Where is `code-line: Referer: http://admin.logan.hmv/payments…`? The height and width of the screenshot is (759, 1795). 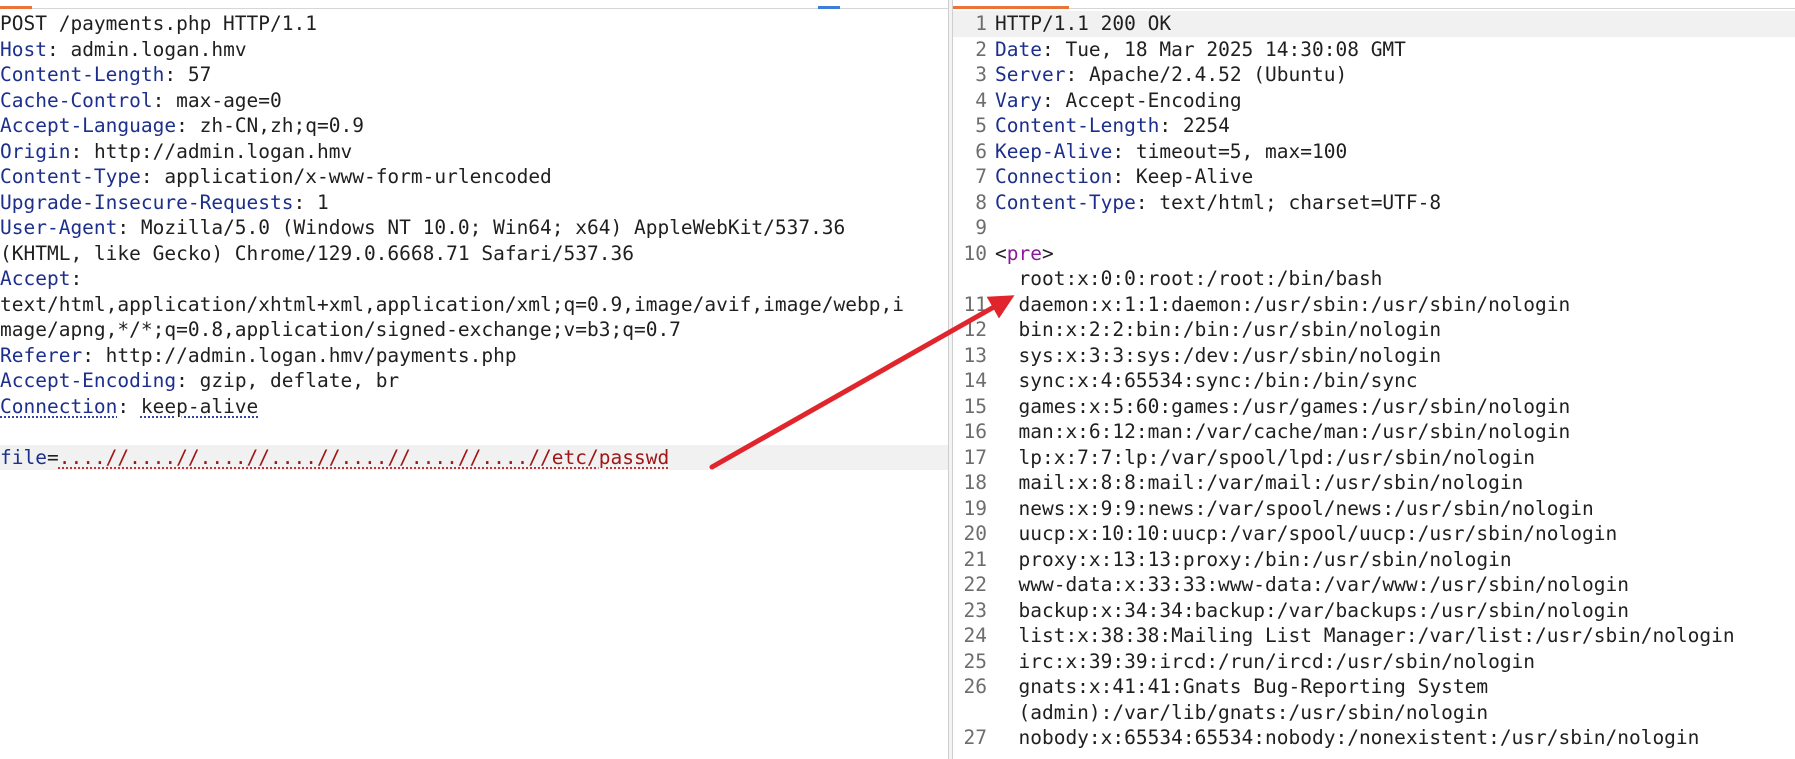 code-line: Referer: http://admin.logan.hmv/payments… is located at coordinates (474, 356).